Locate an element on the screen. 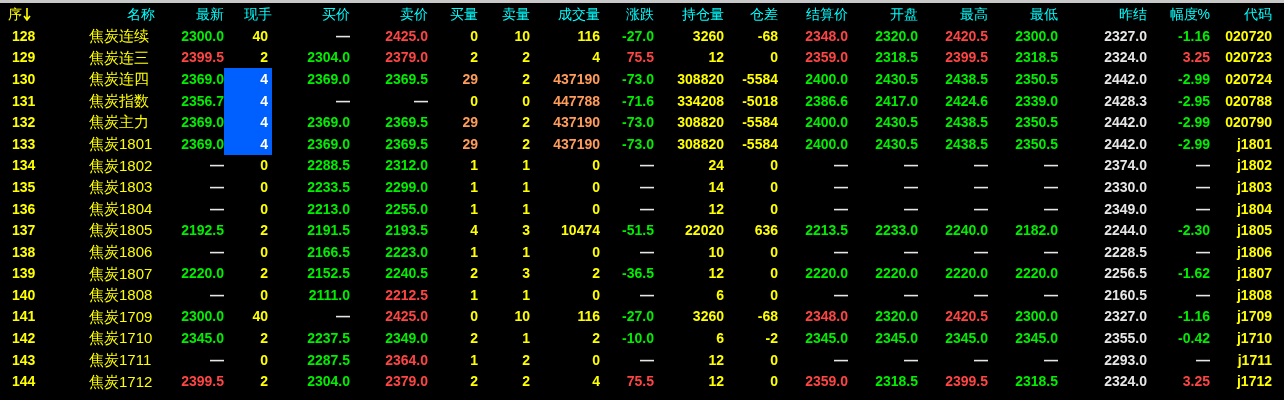  contract-name: 焦炭1710 is located at coordinates (121, 338).